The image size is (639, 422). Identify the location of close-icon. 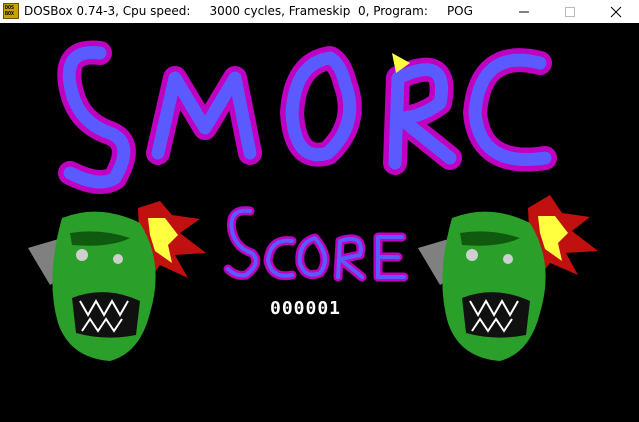
(616, 12).